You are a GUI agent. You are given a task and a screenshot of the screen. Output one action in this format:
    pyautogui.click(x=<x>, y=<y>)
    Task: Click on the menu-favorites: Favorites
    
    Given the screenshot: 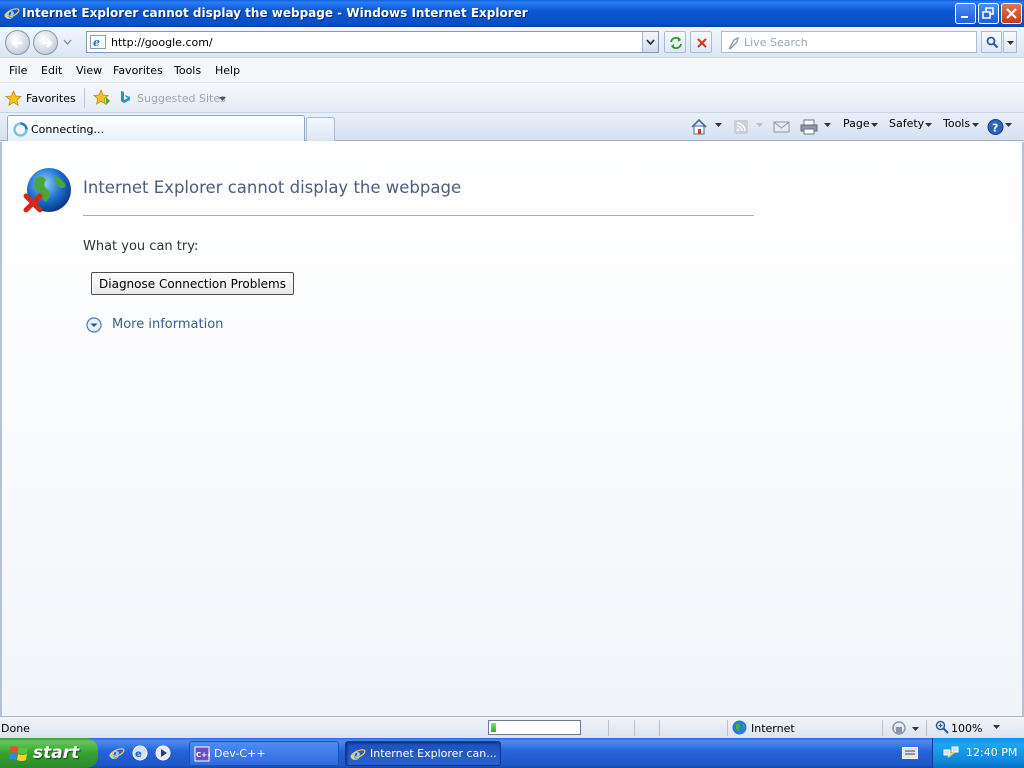 What is the action you would take?
    pyautogui.click(x=138, y=70)
    